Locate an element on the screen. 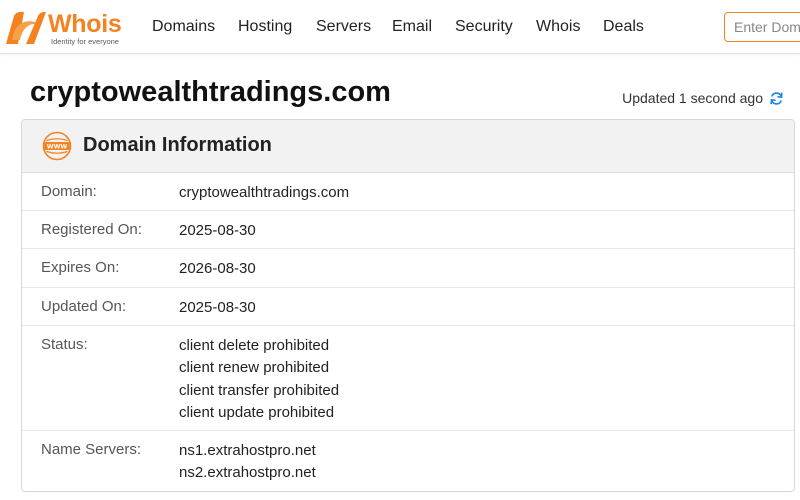 Image resolution: width=800 pixels, height=500 pixels. registered-on-value: 2025-08-30 is located at coordinates (217, 231).